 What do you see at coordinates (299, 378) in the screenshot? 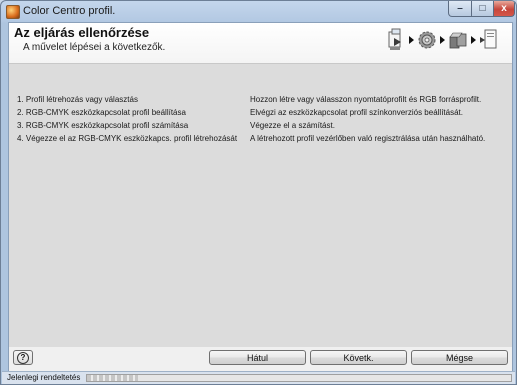
I see `progress-bar` at bounding box center [299, 378].